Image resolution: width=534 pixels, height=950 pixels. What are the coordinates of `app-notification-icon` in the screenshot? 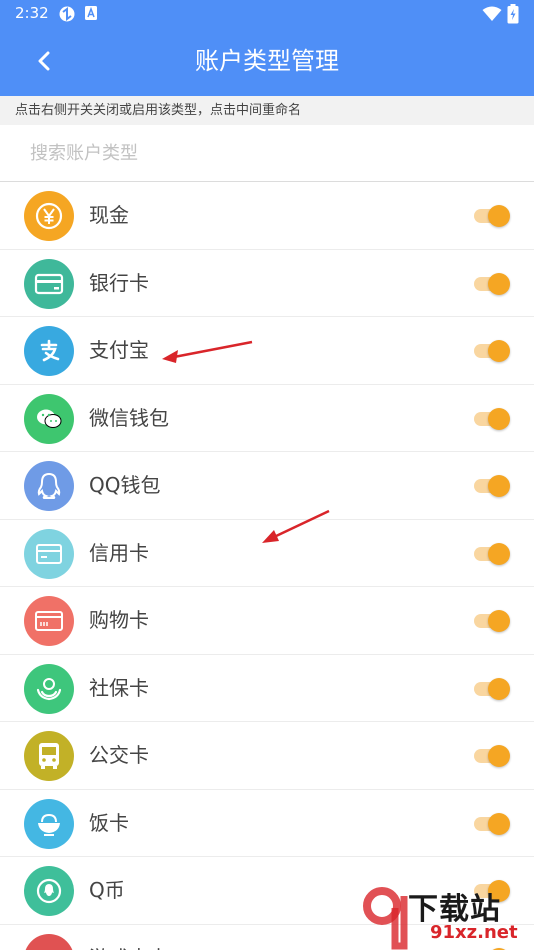 It's located at (91, 15).